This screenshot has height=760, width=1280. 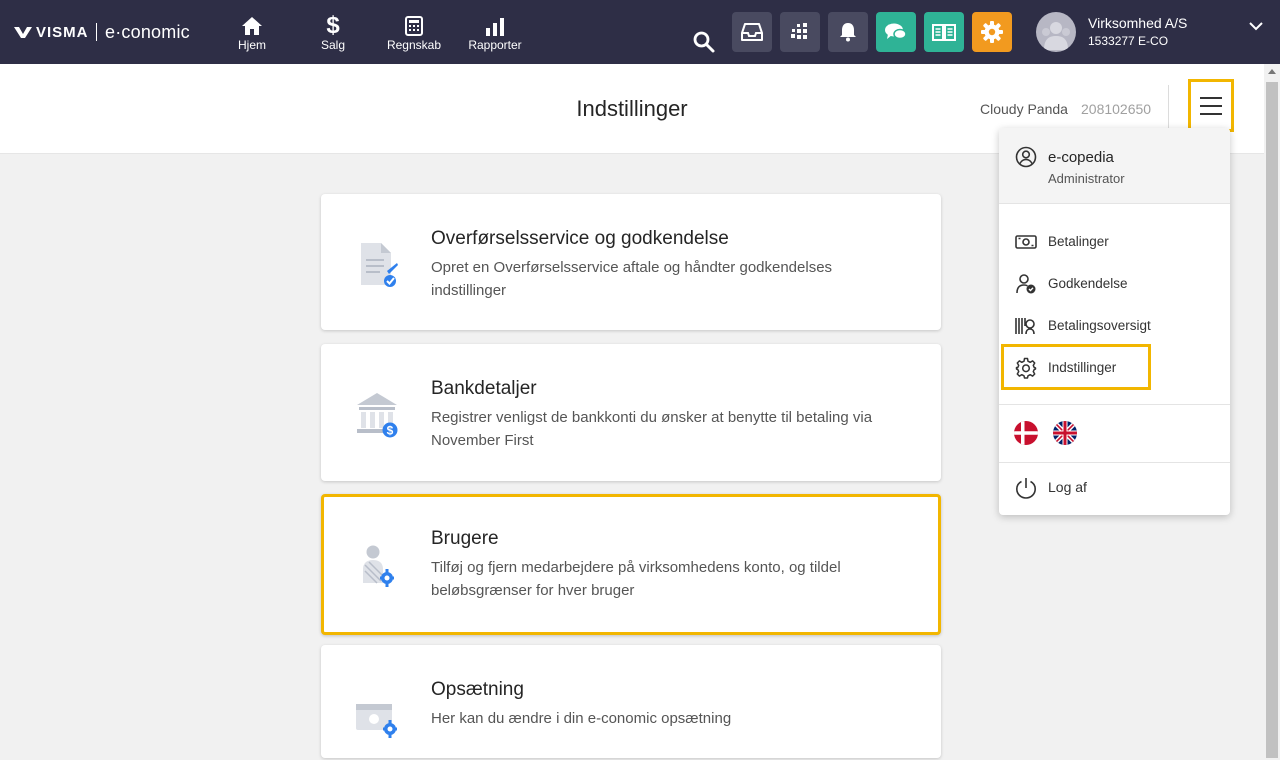 I want to click on visma-logo-icon, so click(x=23, y=32).